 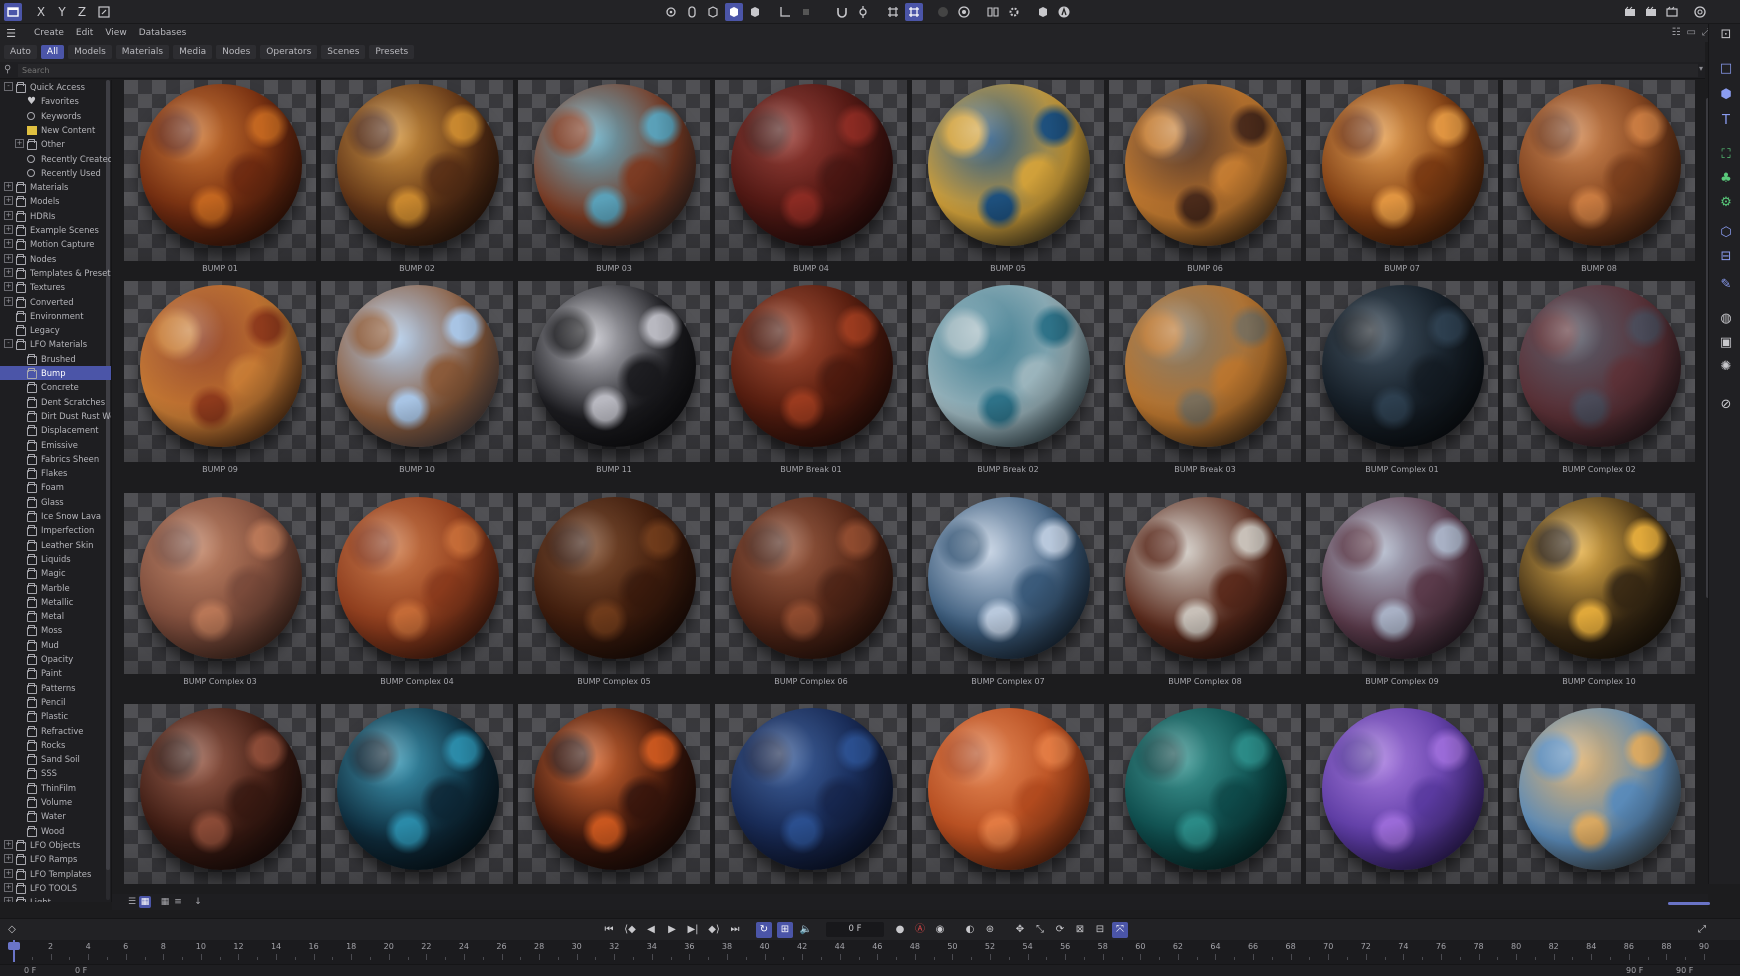 I want to click on material-tile: BUMP Complex 08, so click(x=1205, y=591).